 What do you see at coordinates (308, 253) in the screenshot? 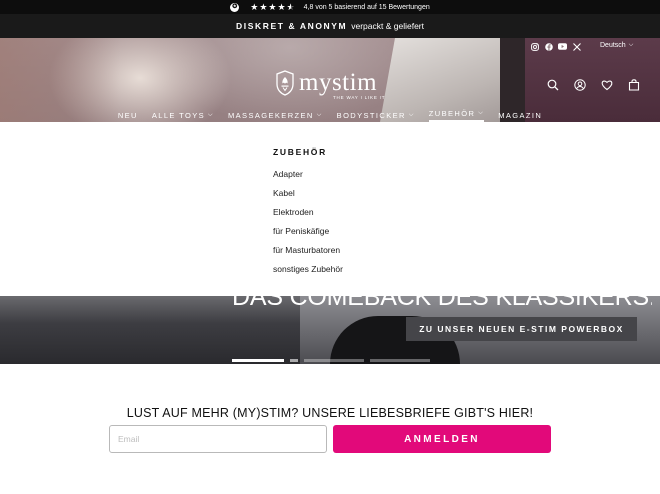
I see `dropdown-item-masturbatoren: für Masturbatoren` at bounding box center [308, 253].